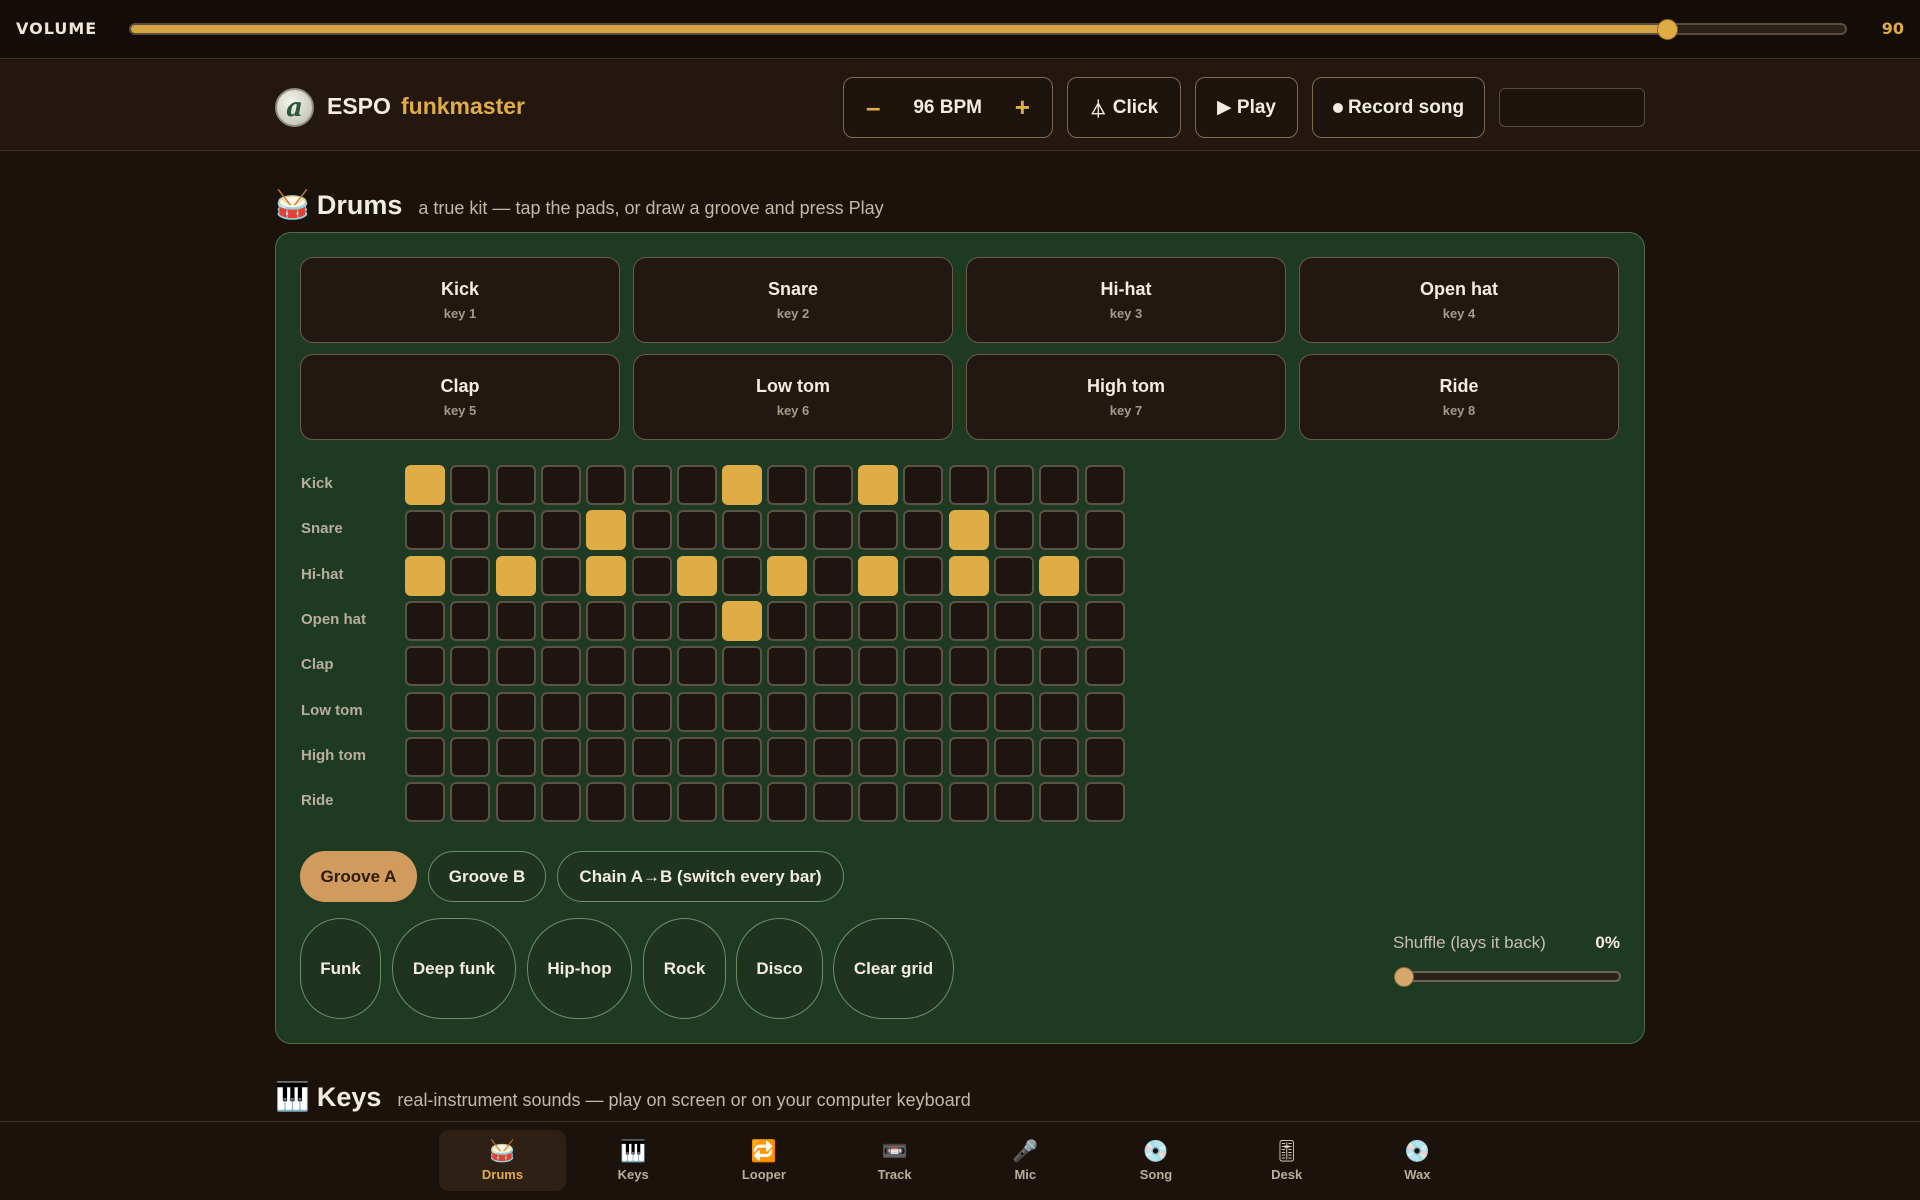 Image resolution: width=1920 pixels, height=1200 pixels. Describe the element at coordinates (1459, 300) in the screenshot. I see `drum-pad-open-hat: Open hat key 4` at that location.